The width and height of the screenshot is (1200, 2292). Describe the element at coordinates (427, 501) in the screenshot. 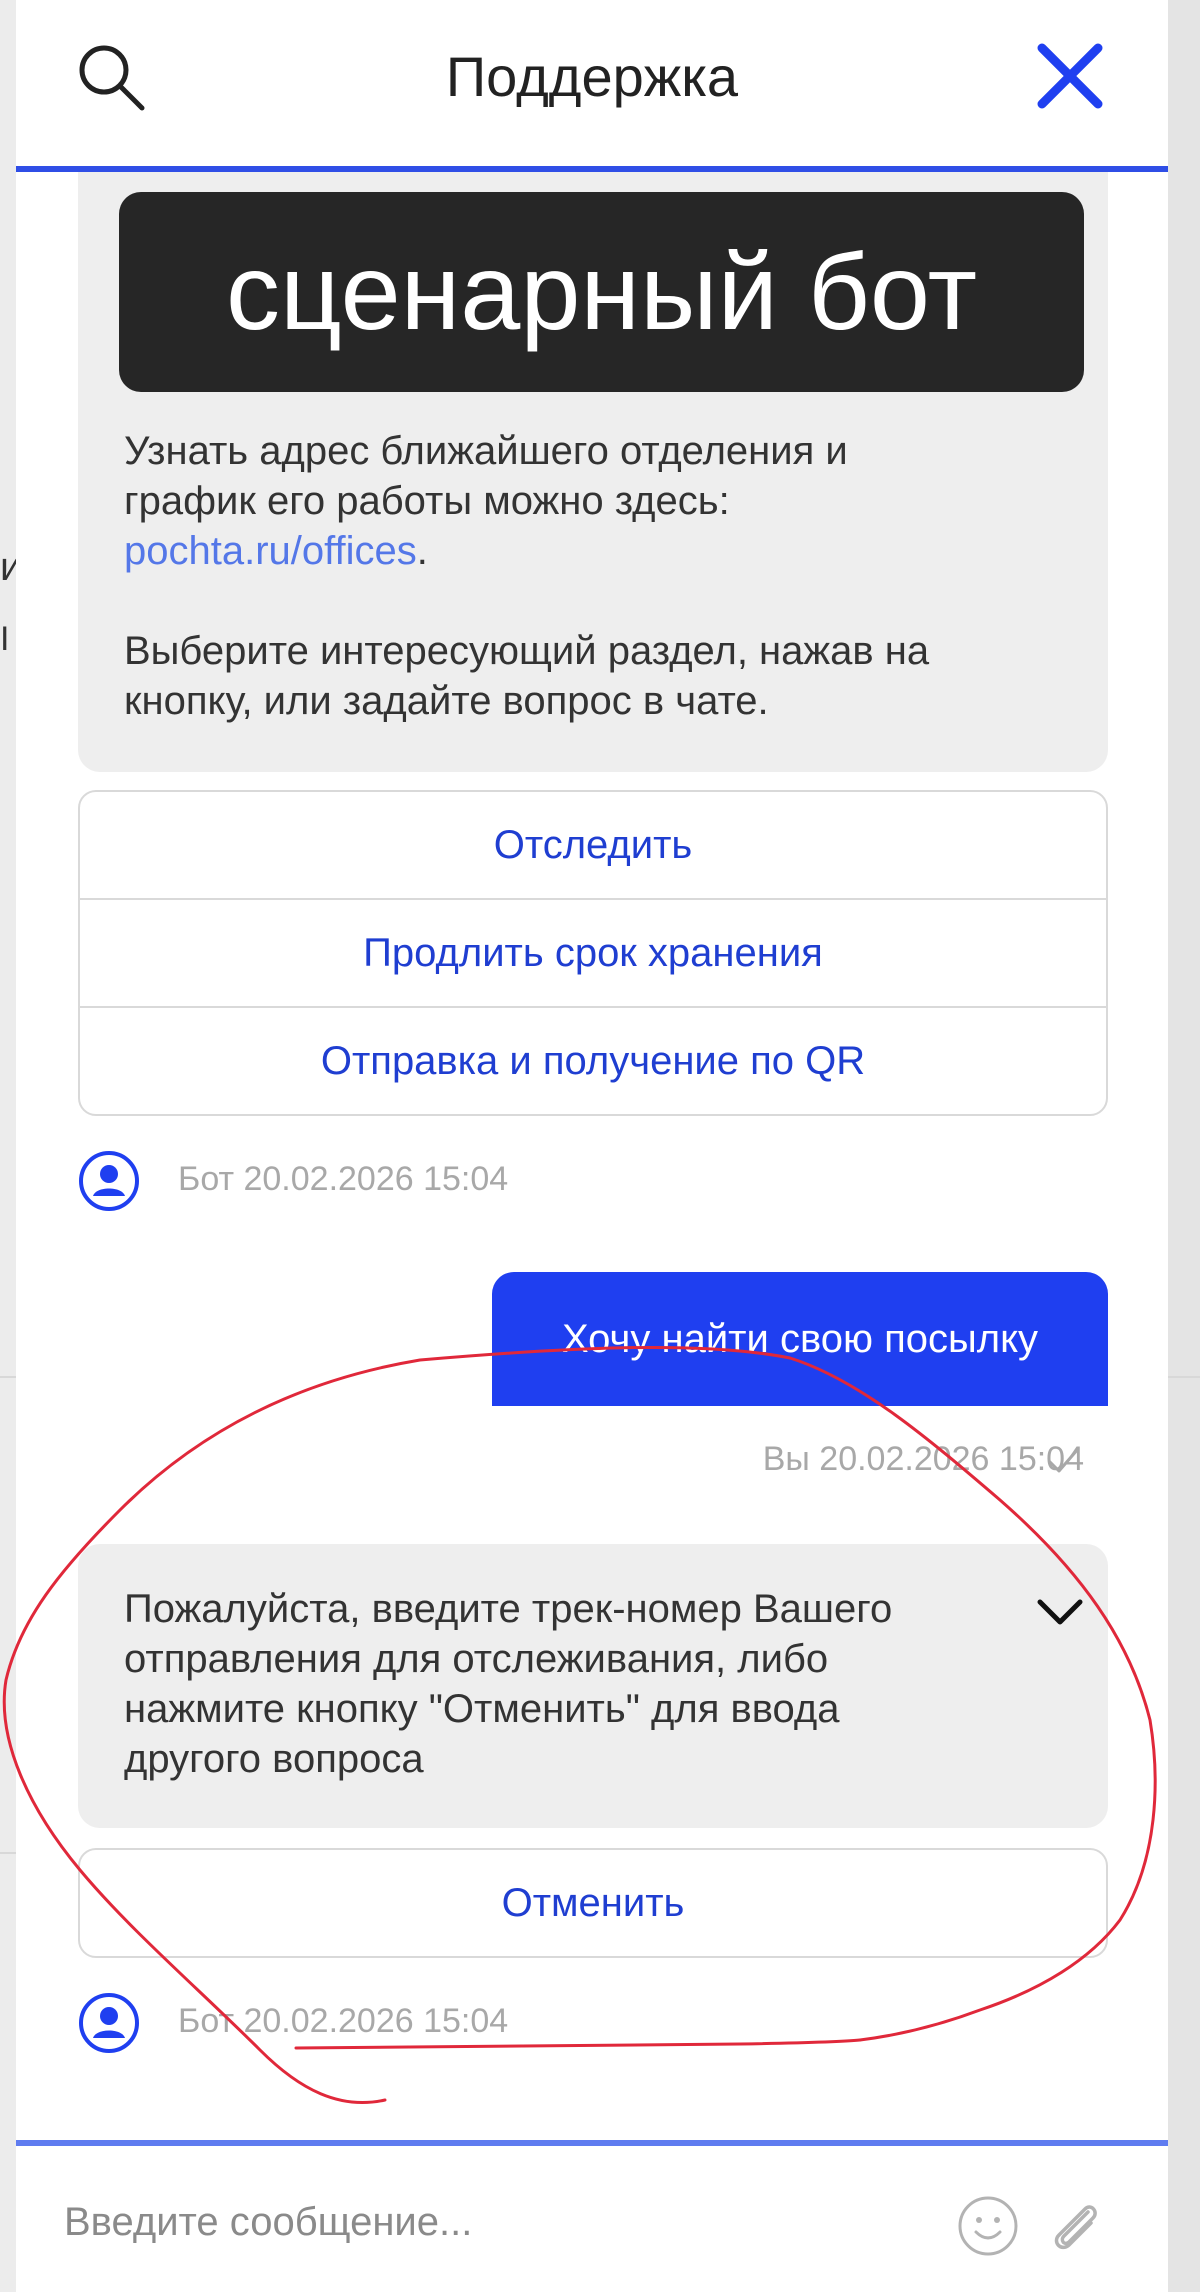

I see `message-text: график его работы можно здесь:` at that location.